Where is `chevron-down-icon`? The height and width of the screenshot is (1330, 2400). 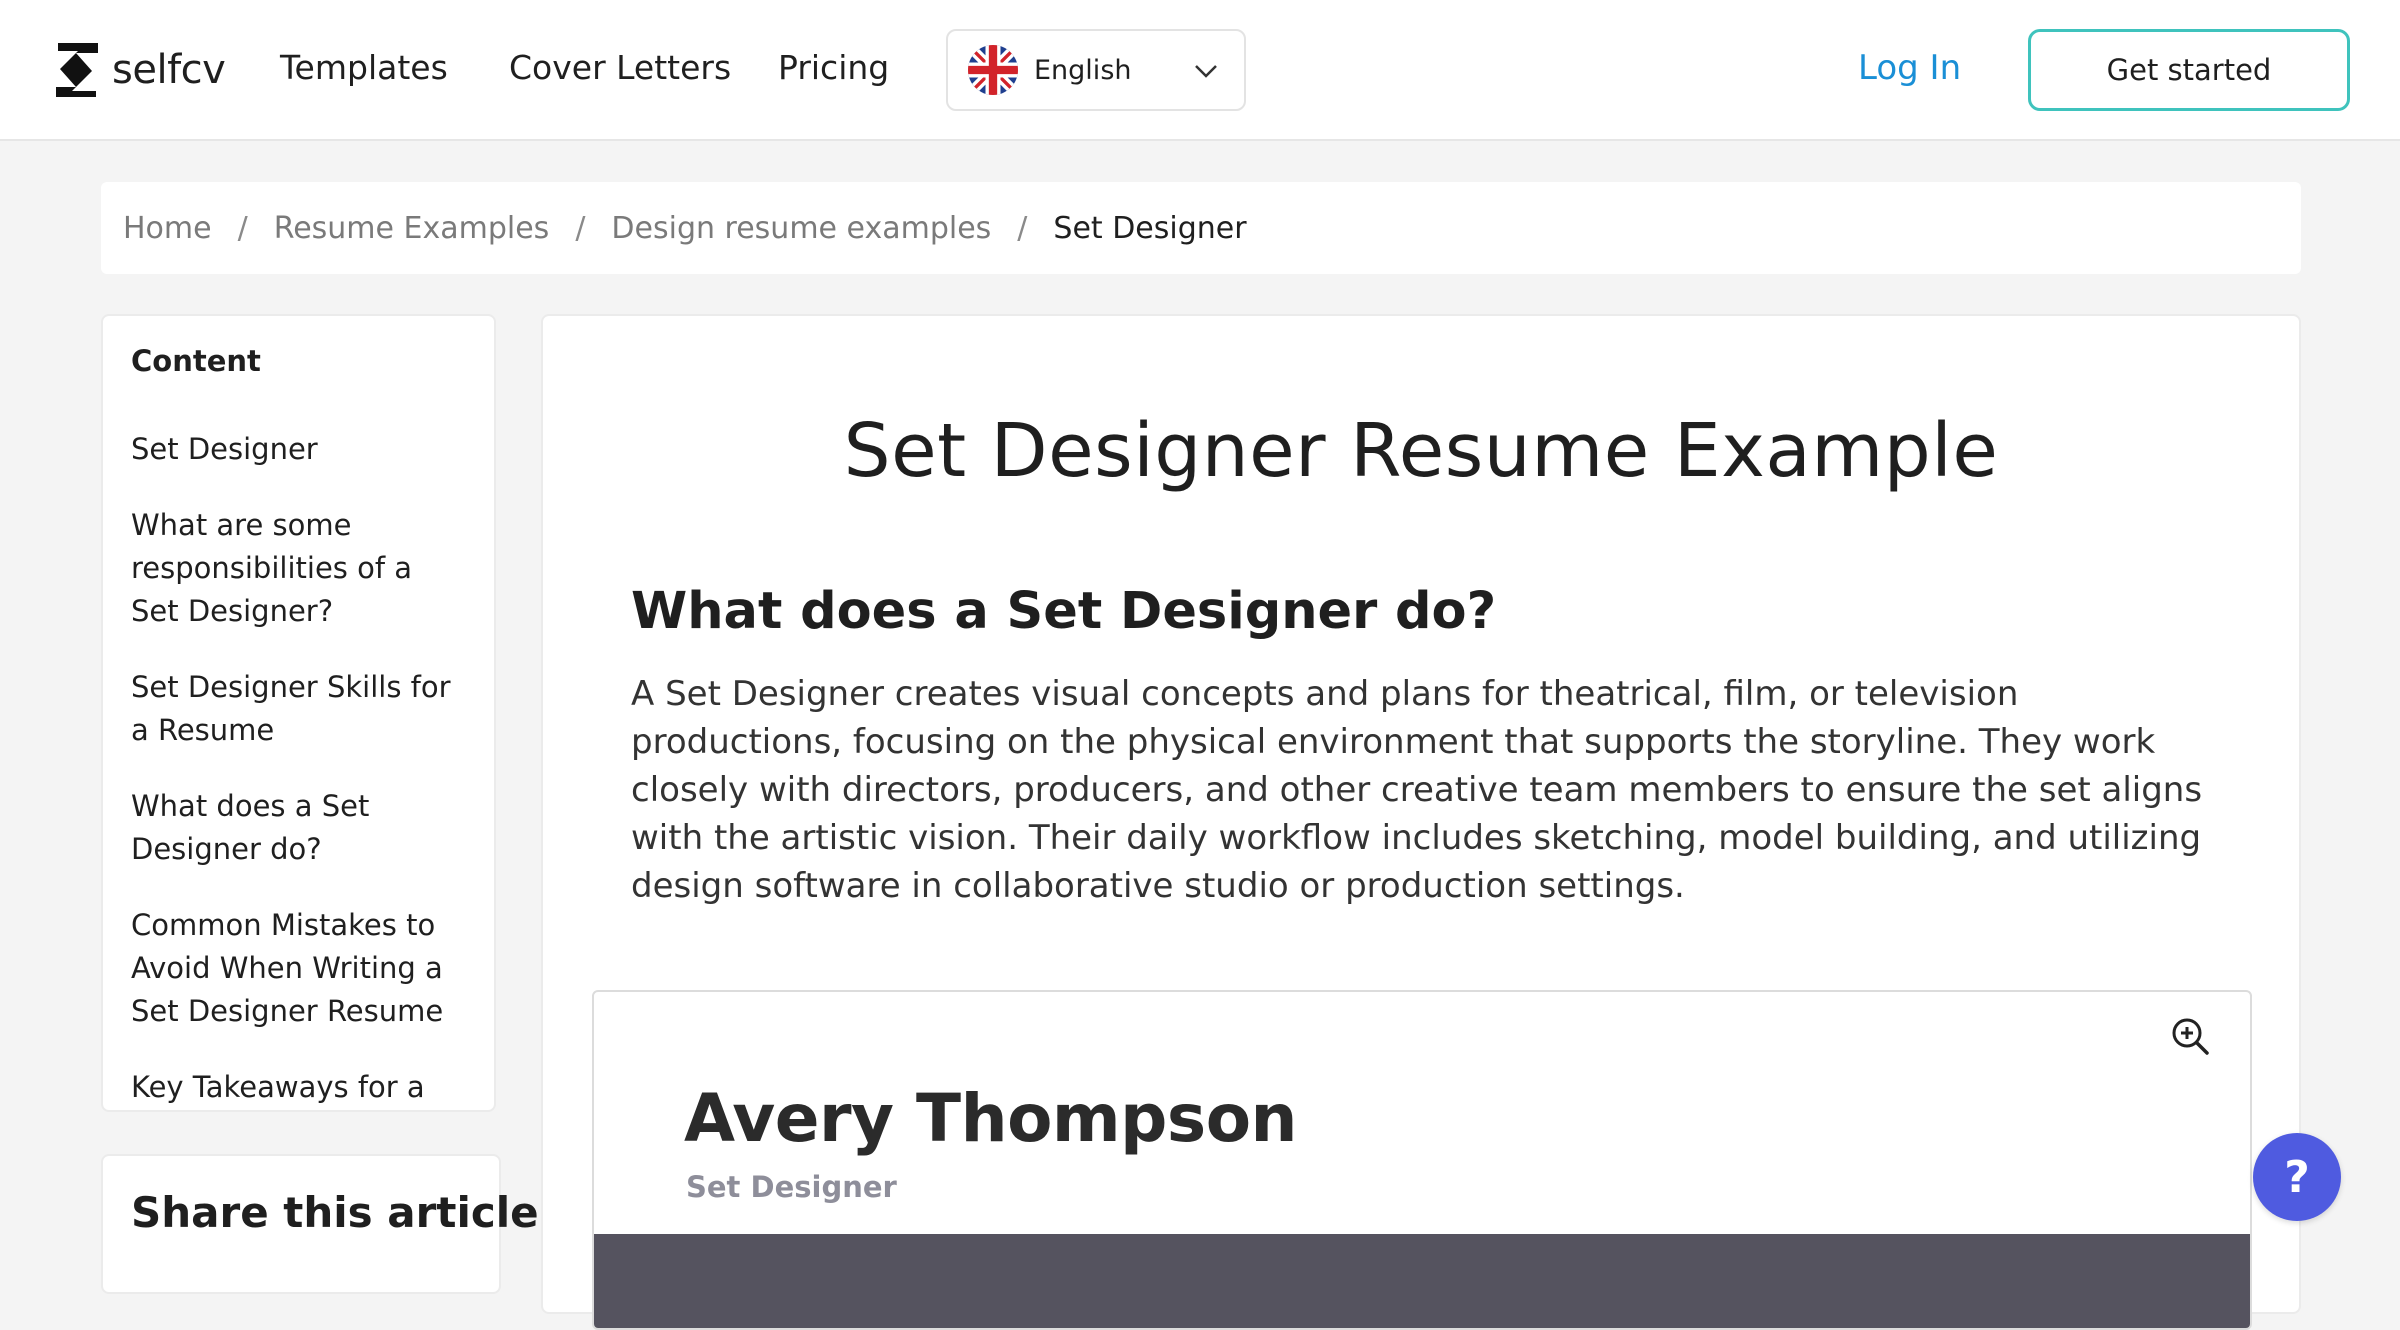
chevron-down-icon is located at coordinates (1206, 71).